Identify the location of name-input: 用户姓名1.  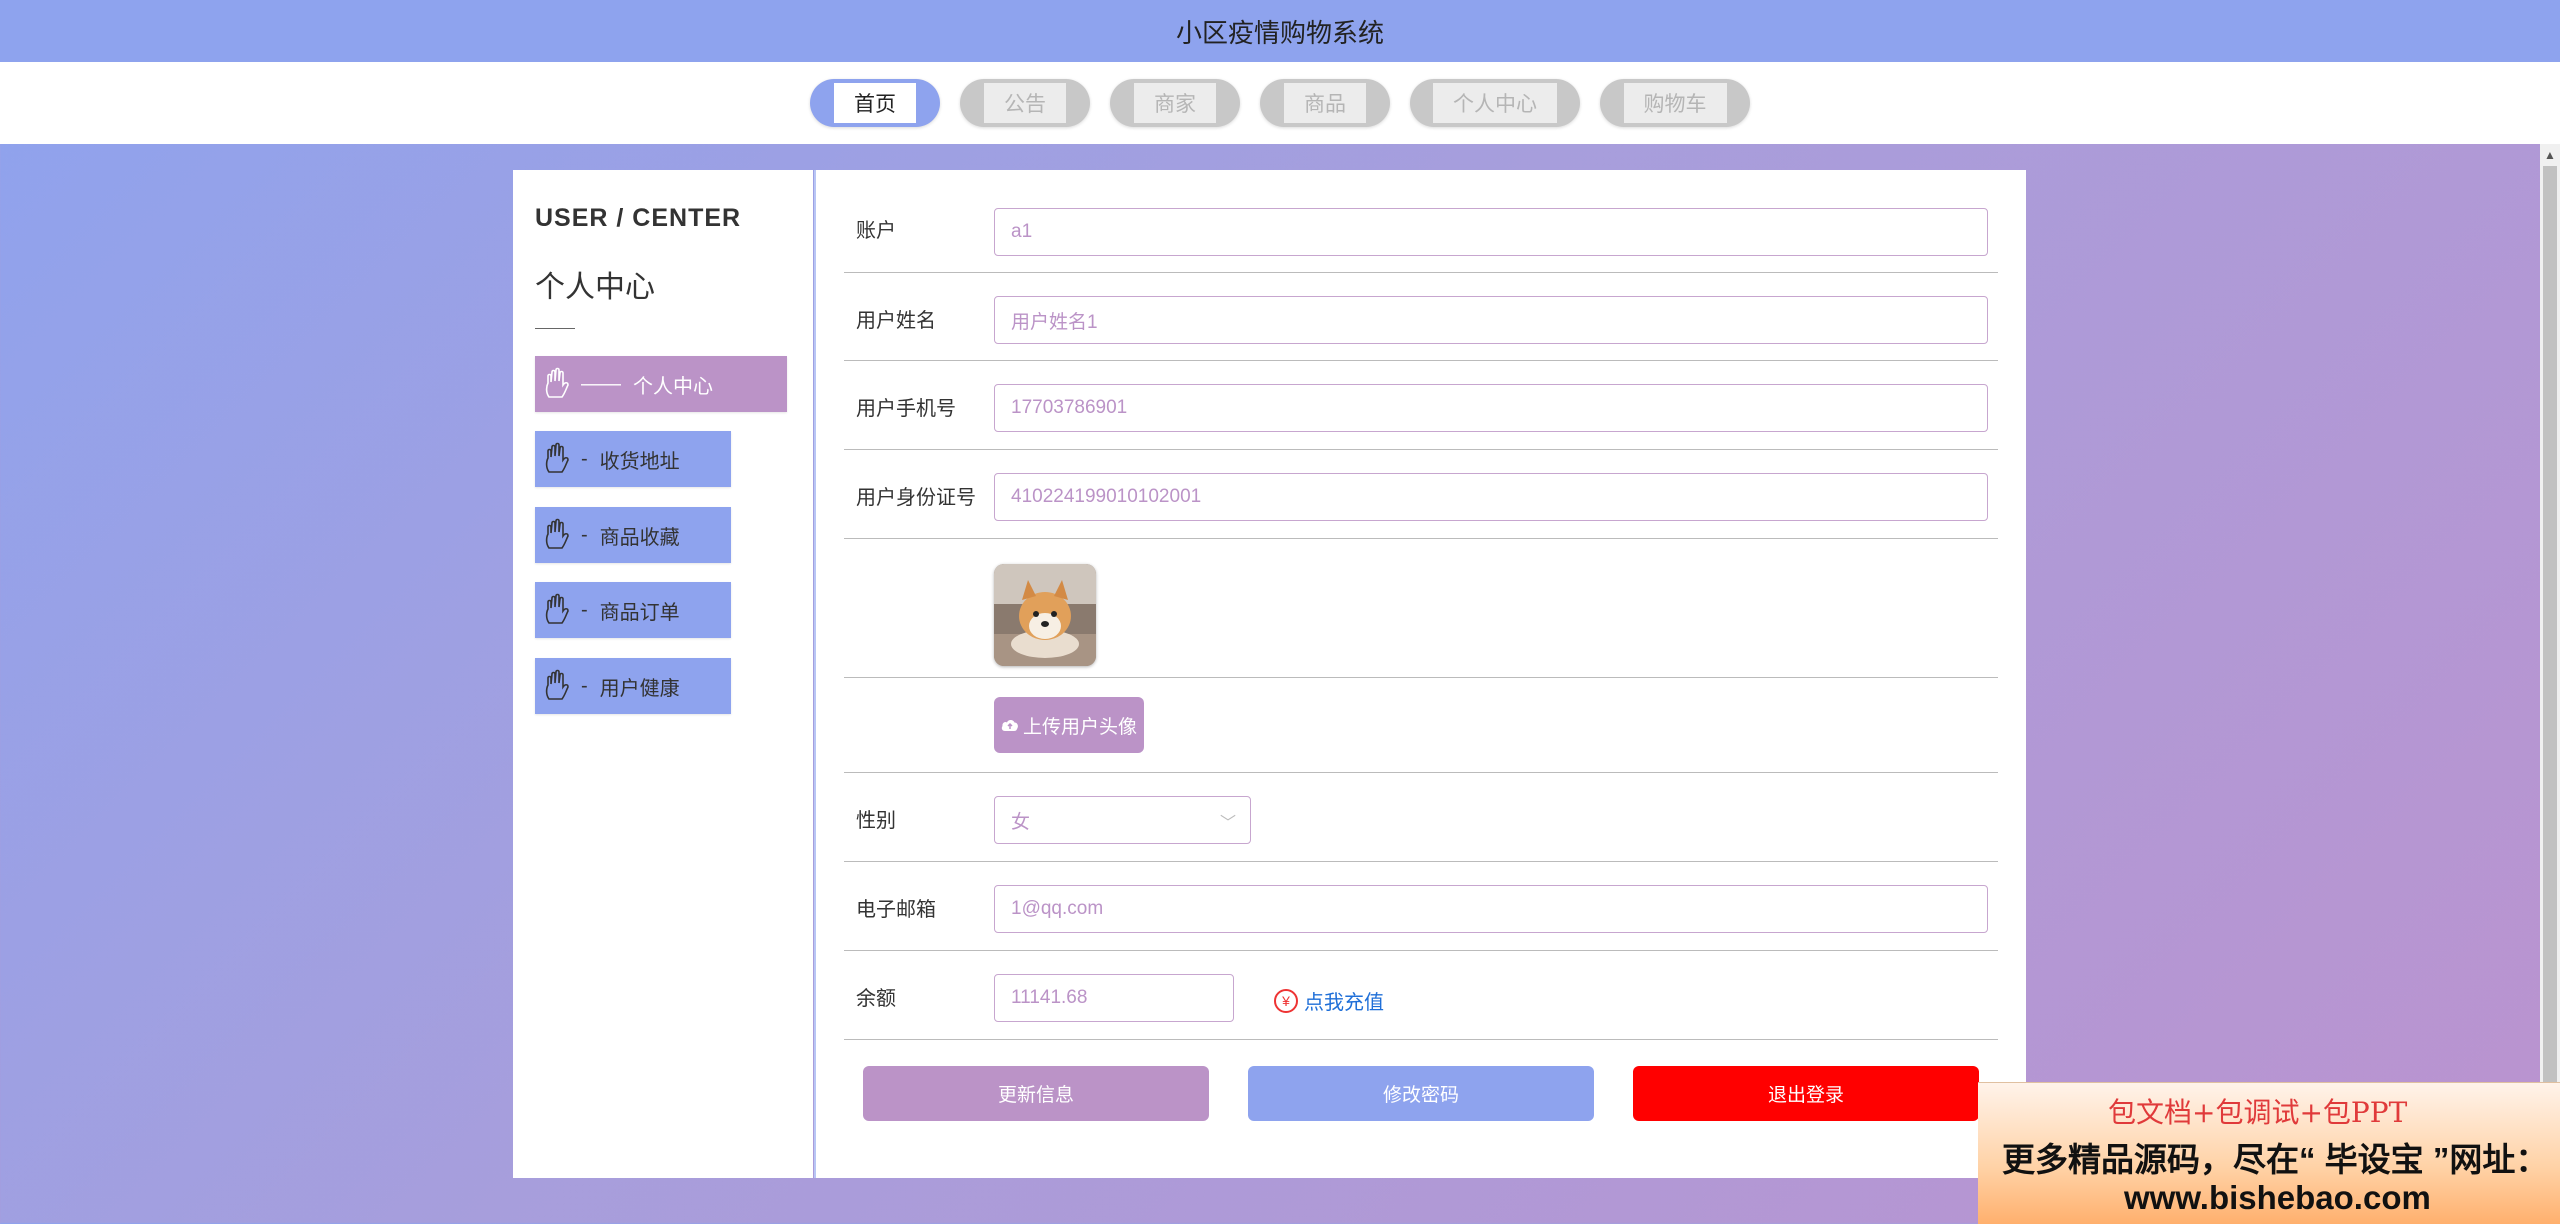
(1491, 320).